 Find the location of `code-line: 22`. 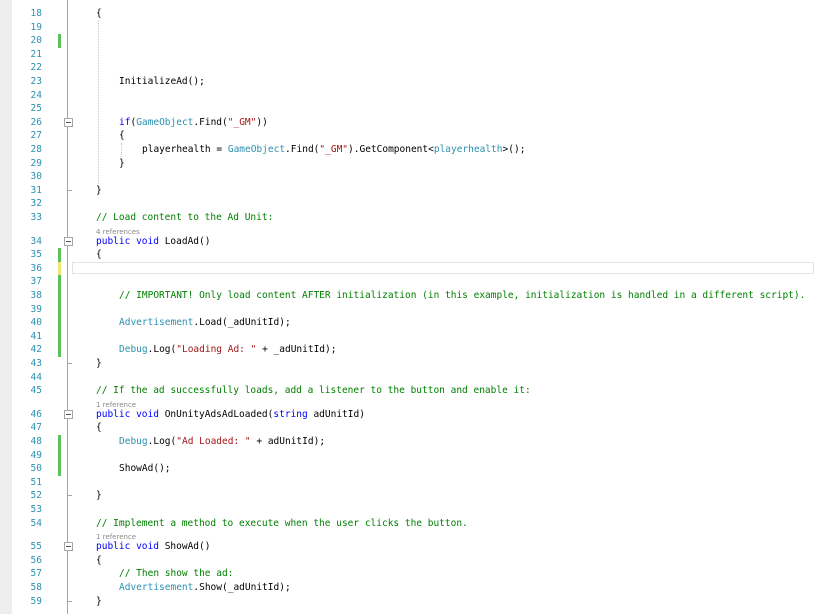

code-line: 22 is located at coordinates (407, 68).